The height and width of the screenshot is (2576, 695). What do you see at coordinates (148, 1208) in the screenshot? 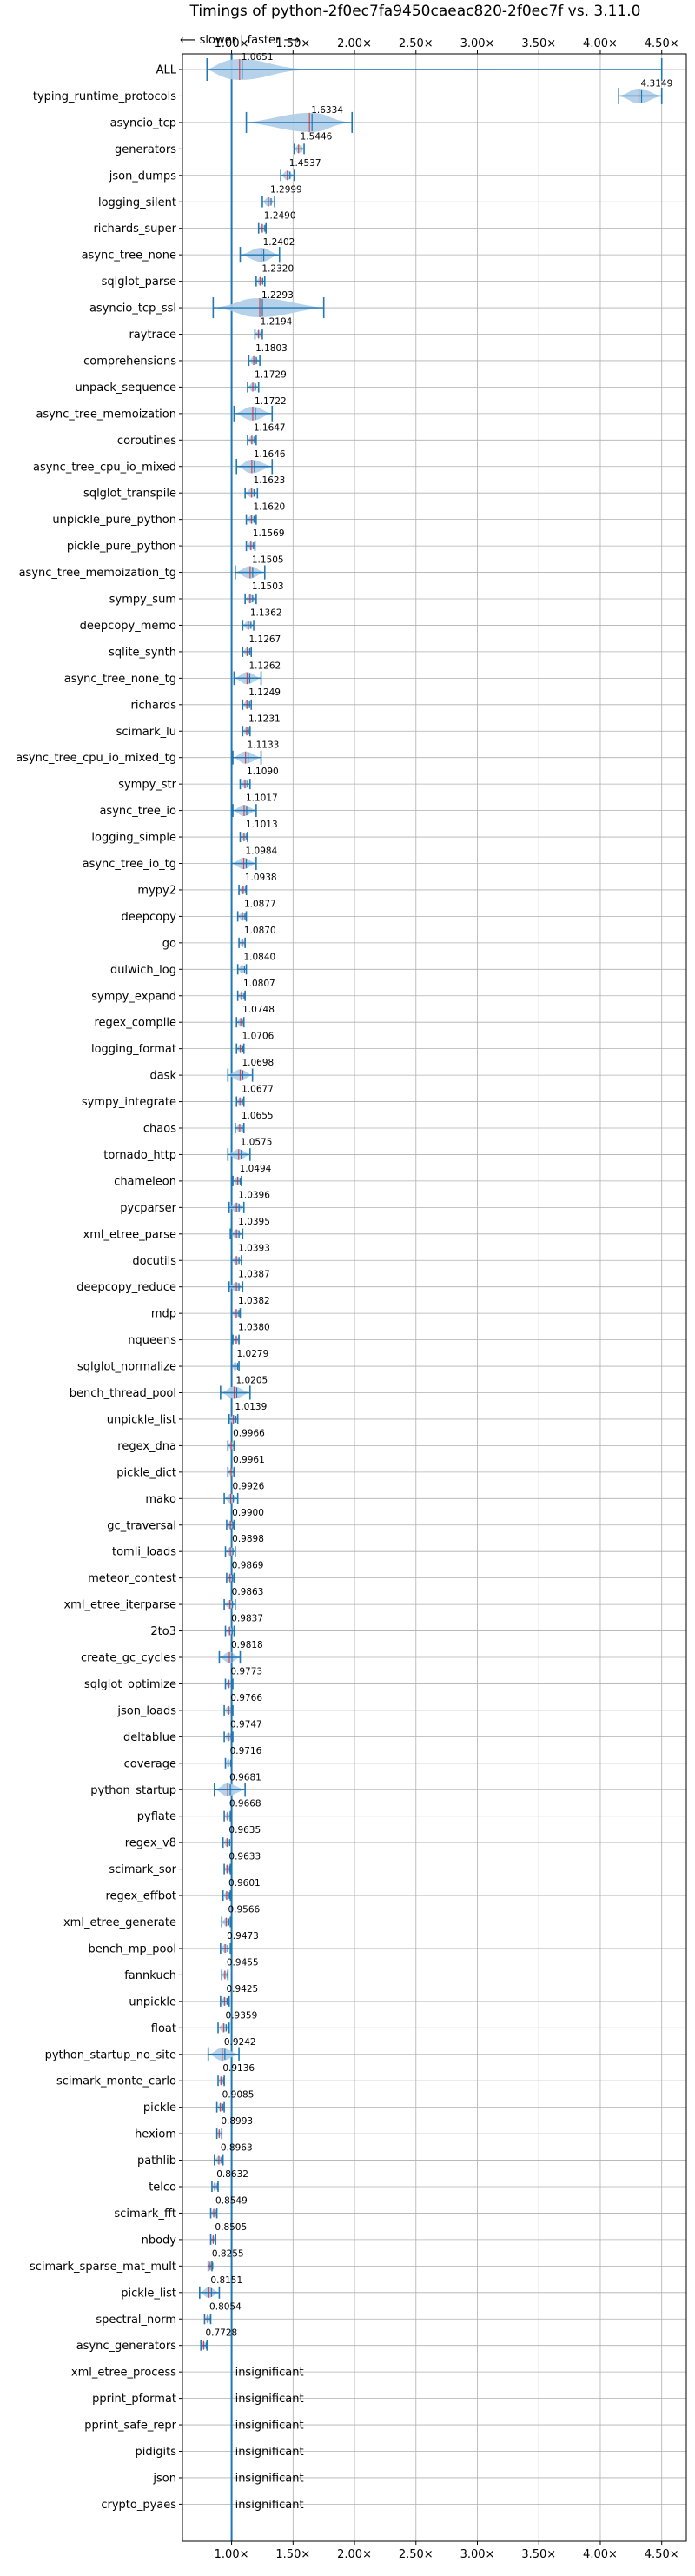
I see `y-tick-label: pycparser` at bounding box center [148, 1208].